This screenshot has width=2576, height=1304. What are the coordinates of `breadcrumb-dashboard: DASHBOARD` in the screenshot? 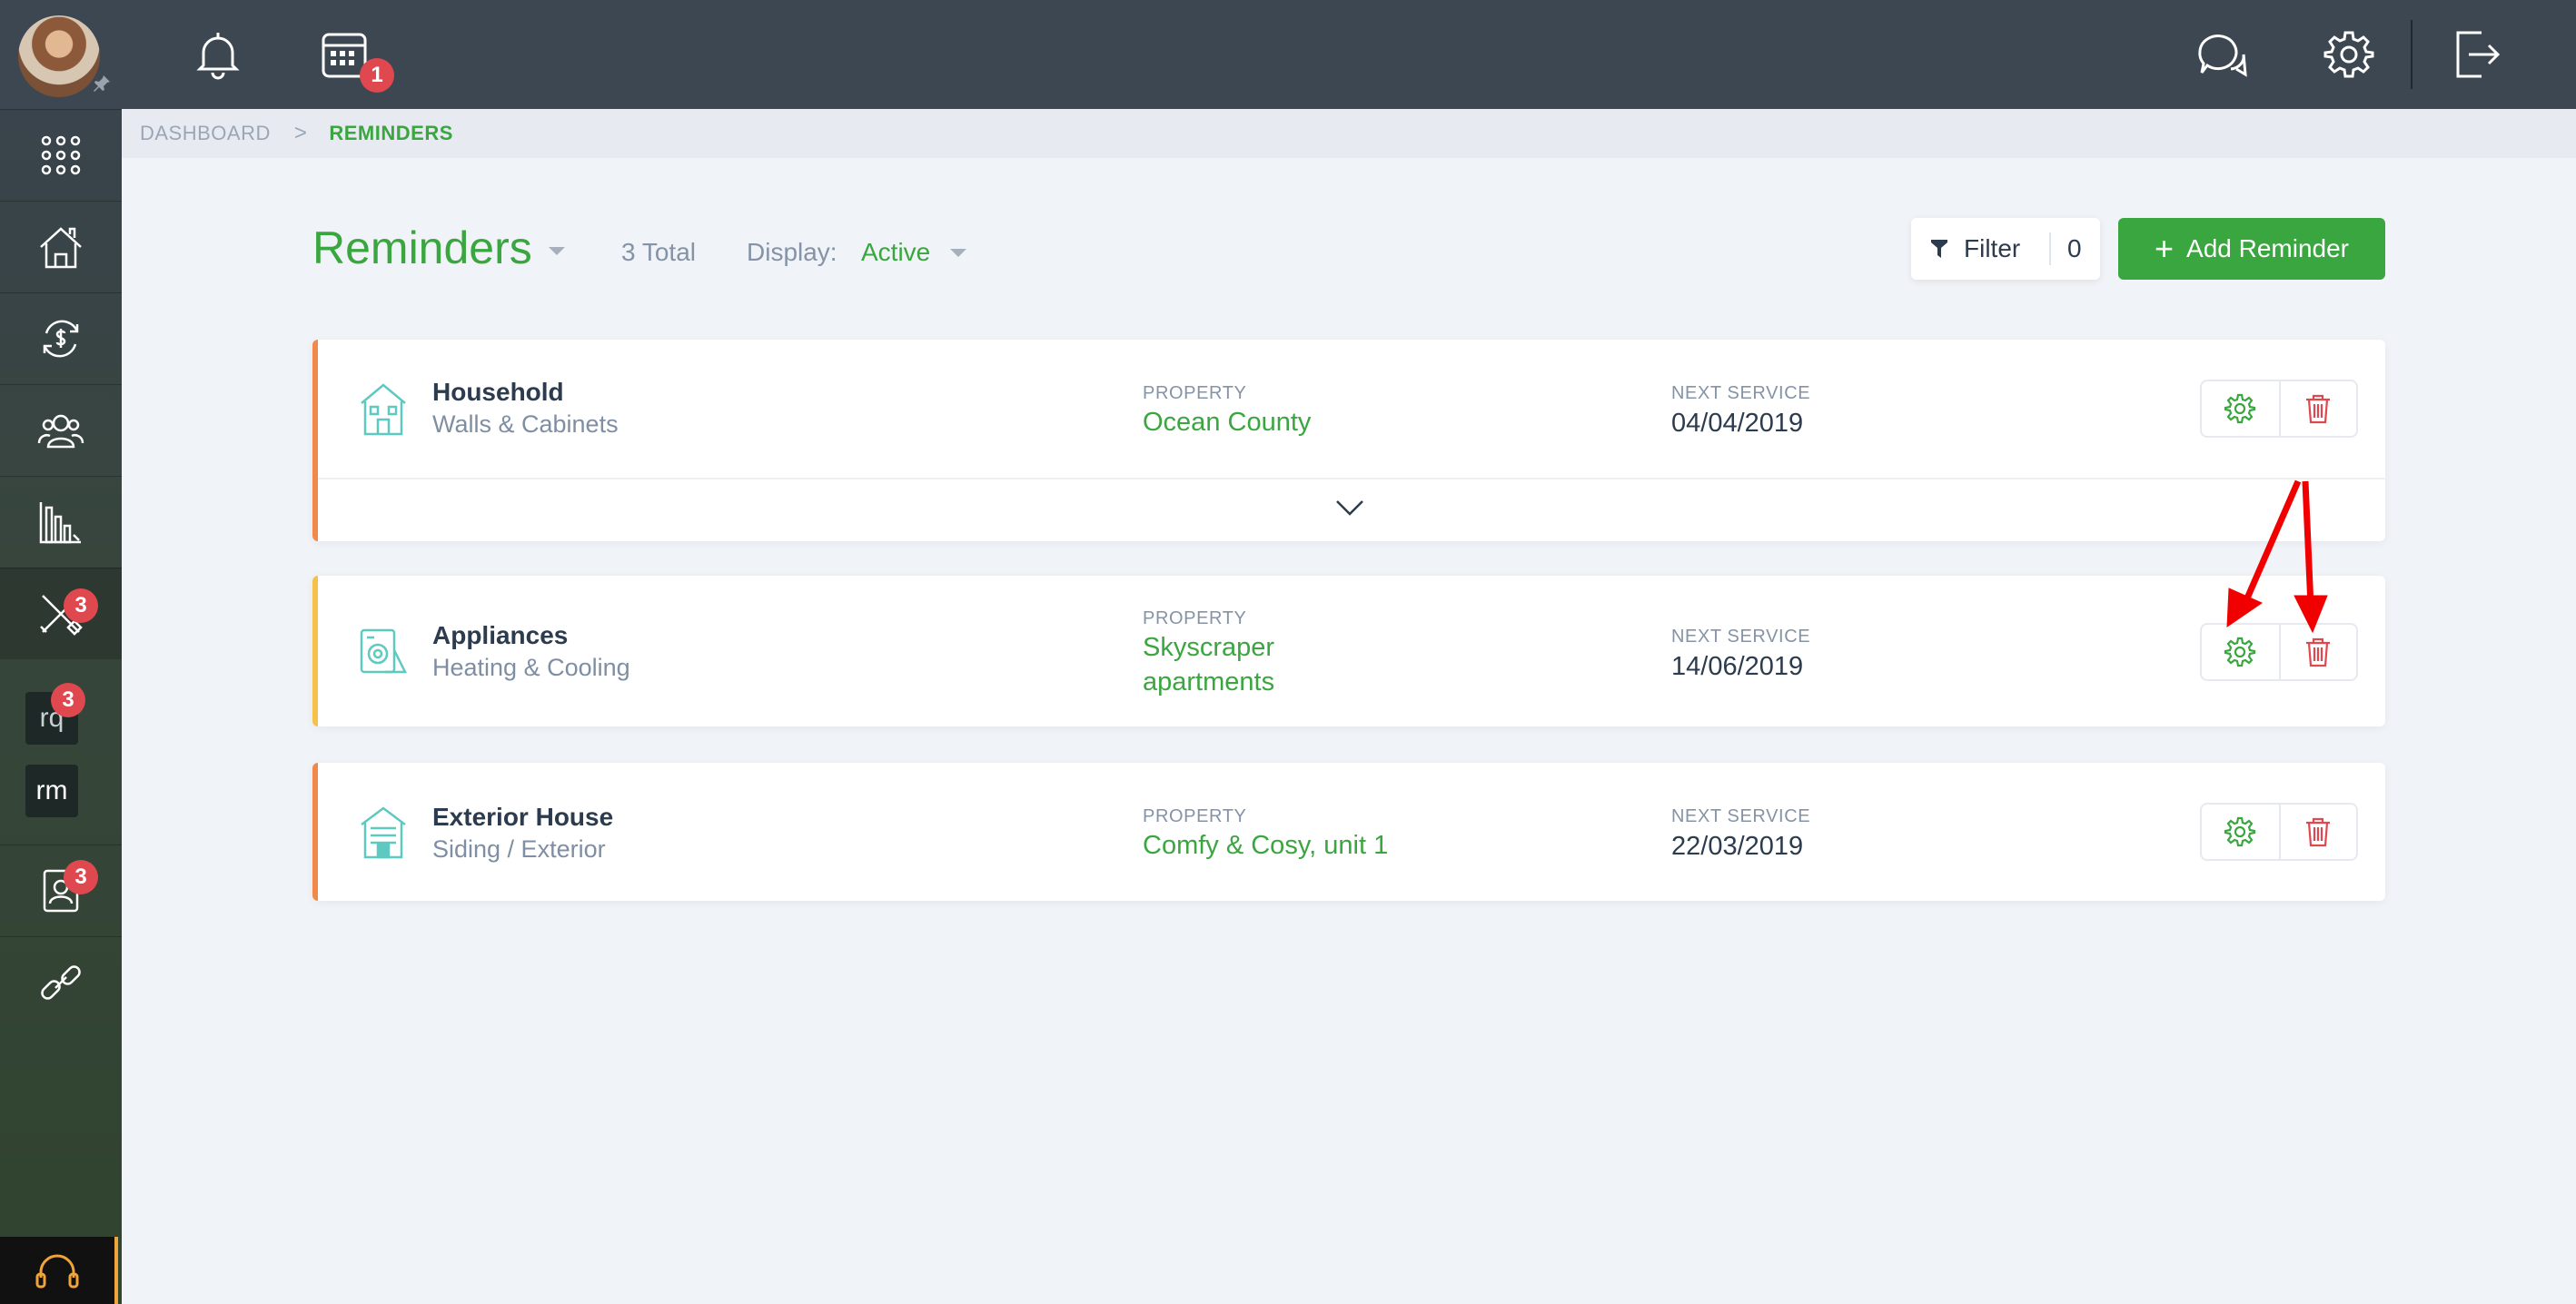 It's located at (205, 133).